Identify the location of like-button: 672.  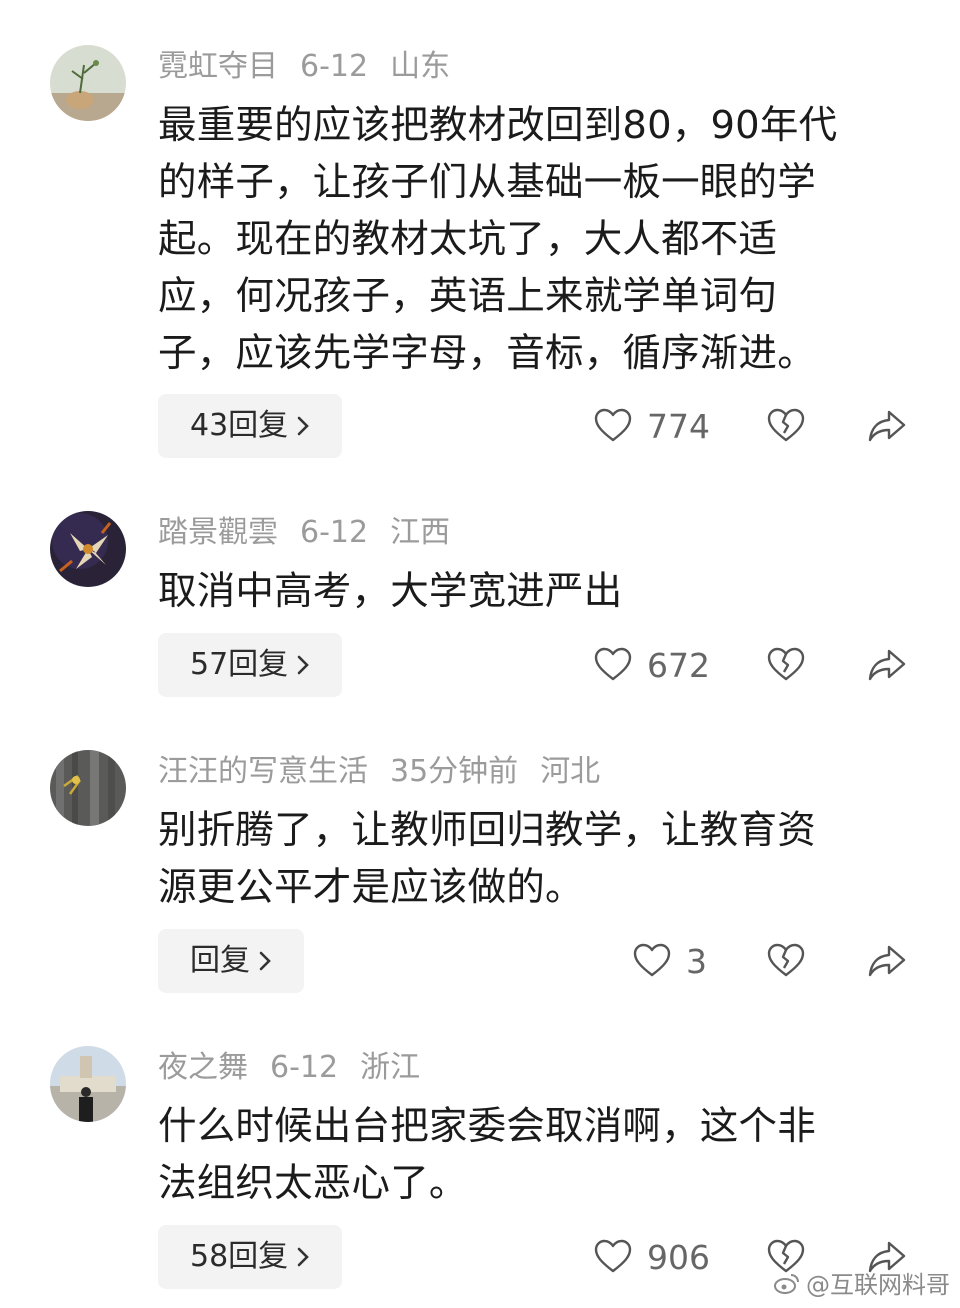
(651, 665).